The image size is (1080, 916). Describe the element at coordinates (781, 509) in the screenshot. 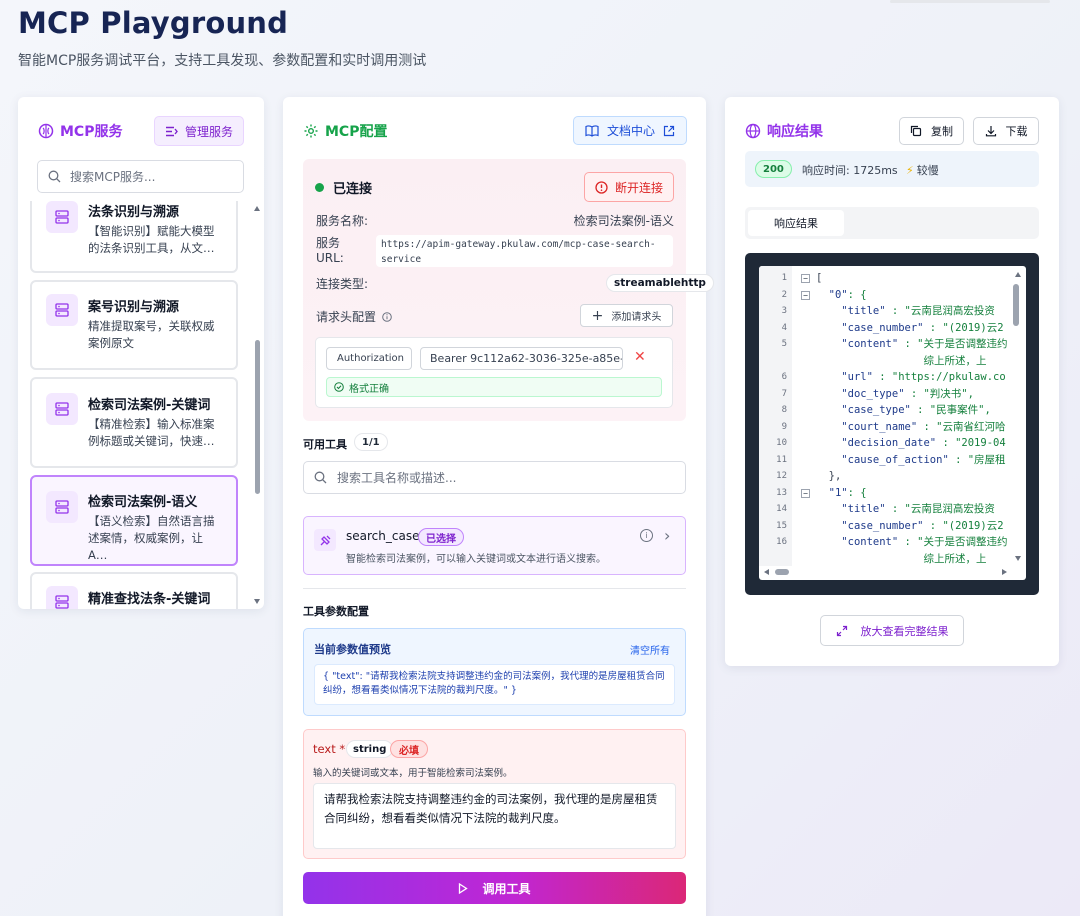

I see `line-number: 14` at that location.